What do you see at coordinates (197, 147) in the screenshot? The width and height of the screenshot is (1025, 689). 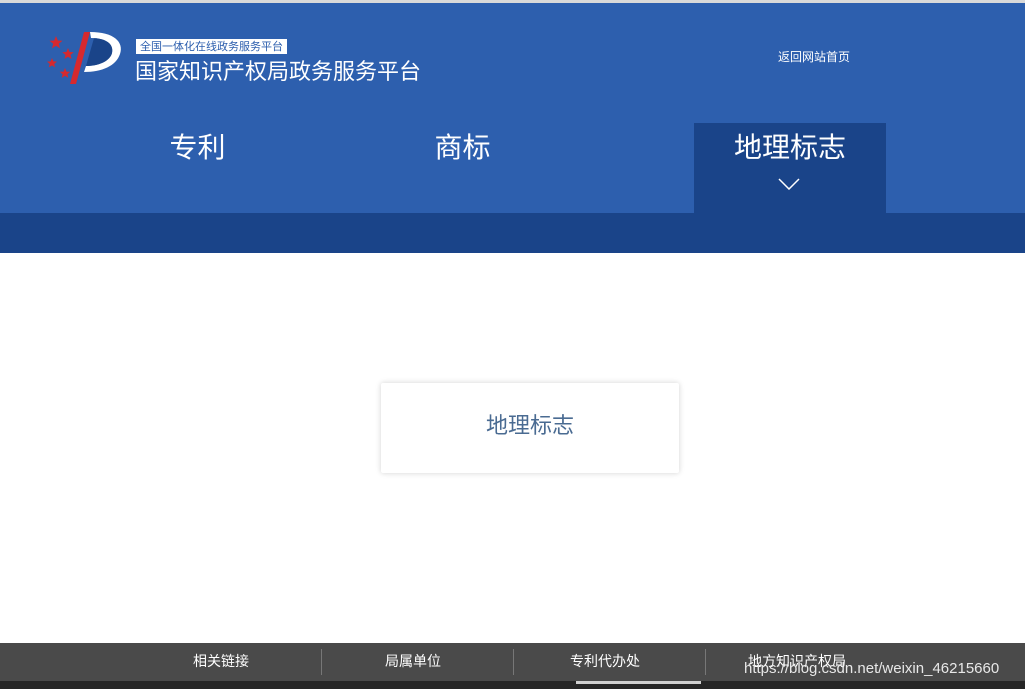 I see `nav-tab-label: 专利` at bounding box center [197, 147].